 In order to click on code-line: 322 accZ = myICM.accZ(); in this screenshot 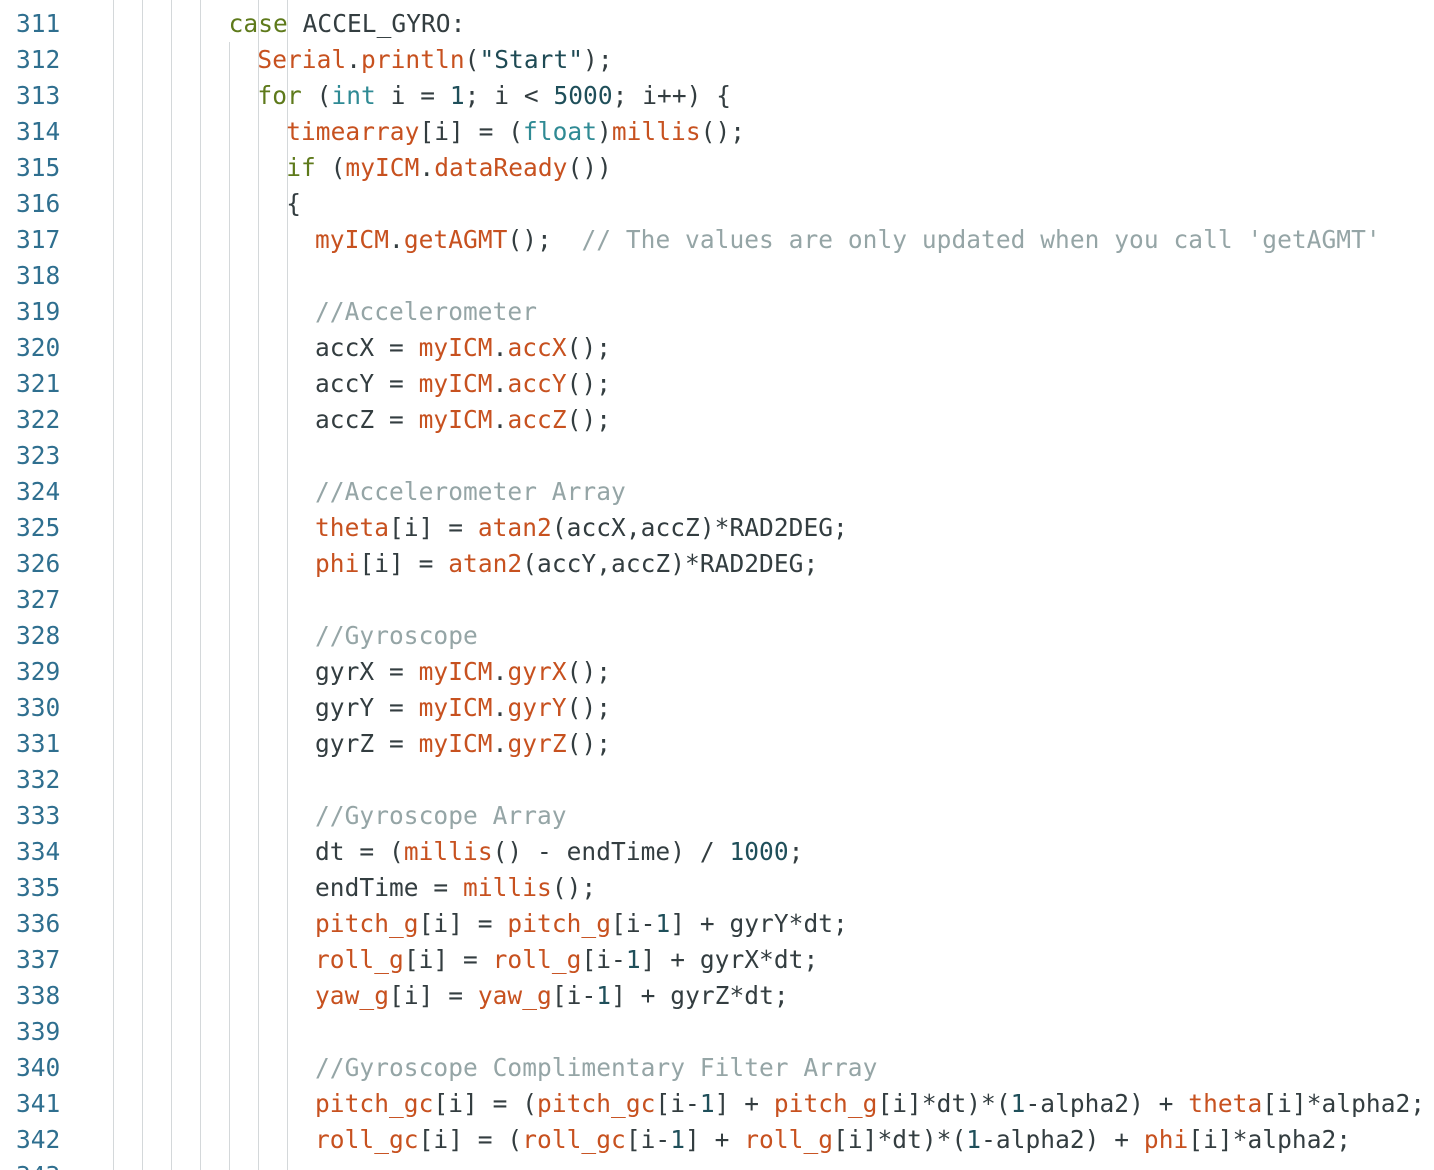, I will do `click(717, 420)`.